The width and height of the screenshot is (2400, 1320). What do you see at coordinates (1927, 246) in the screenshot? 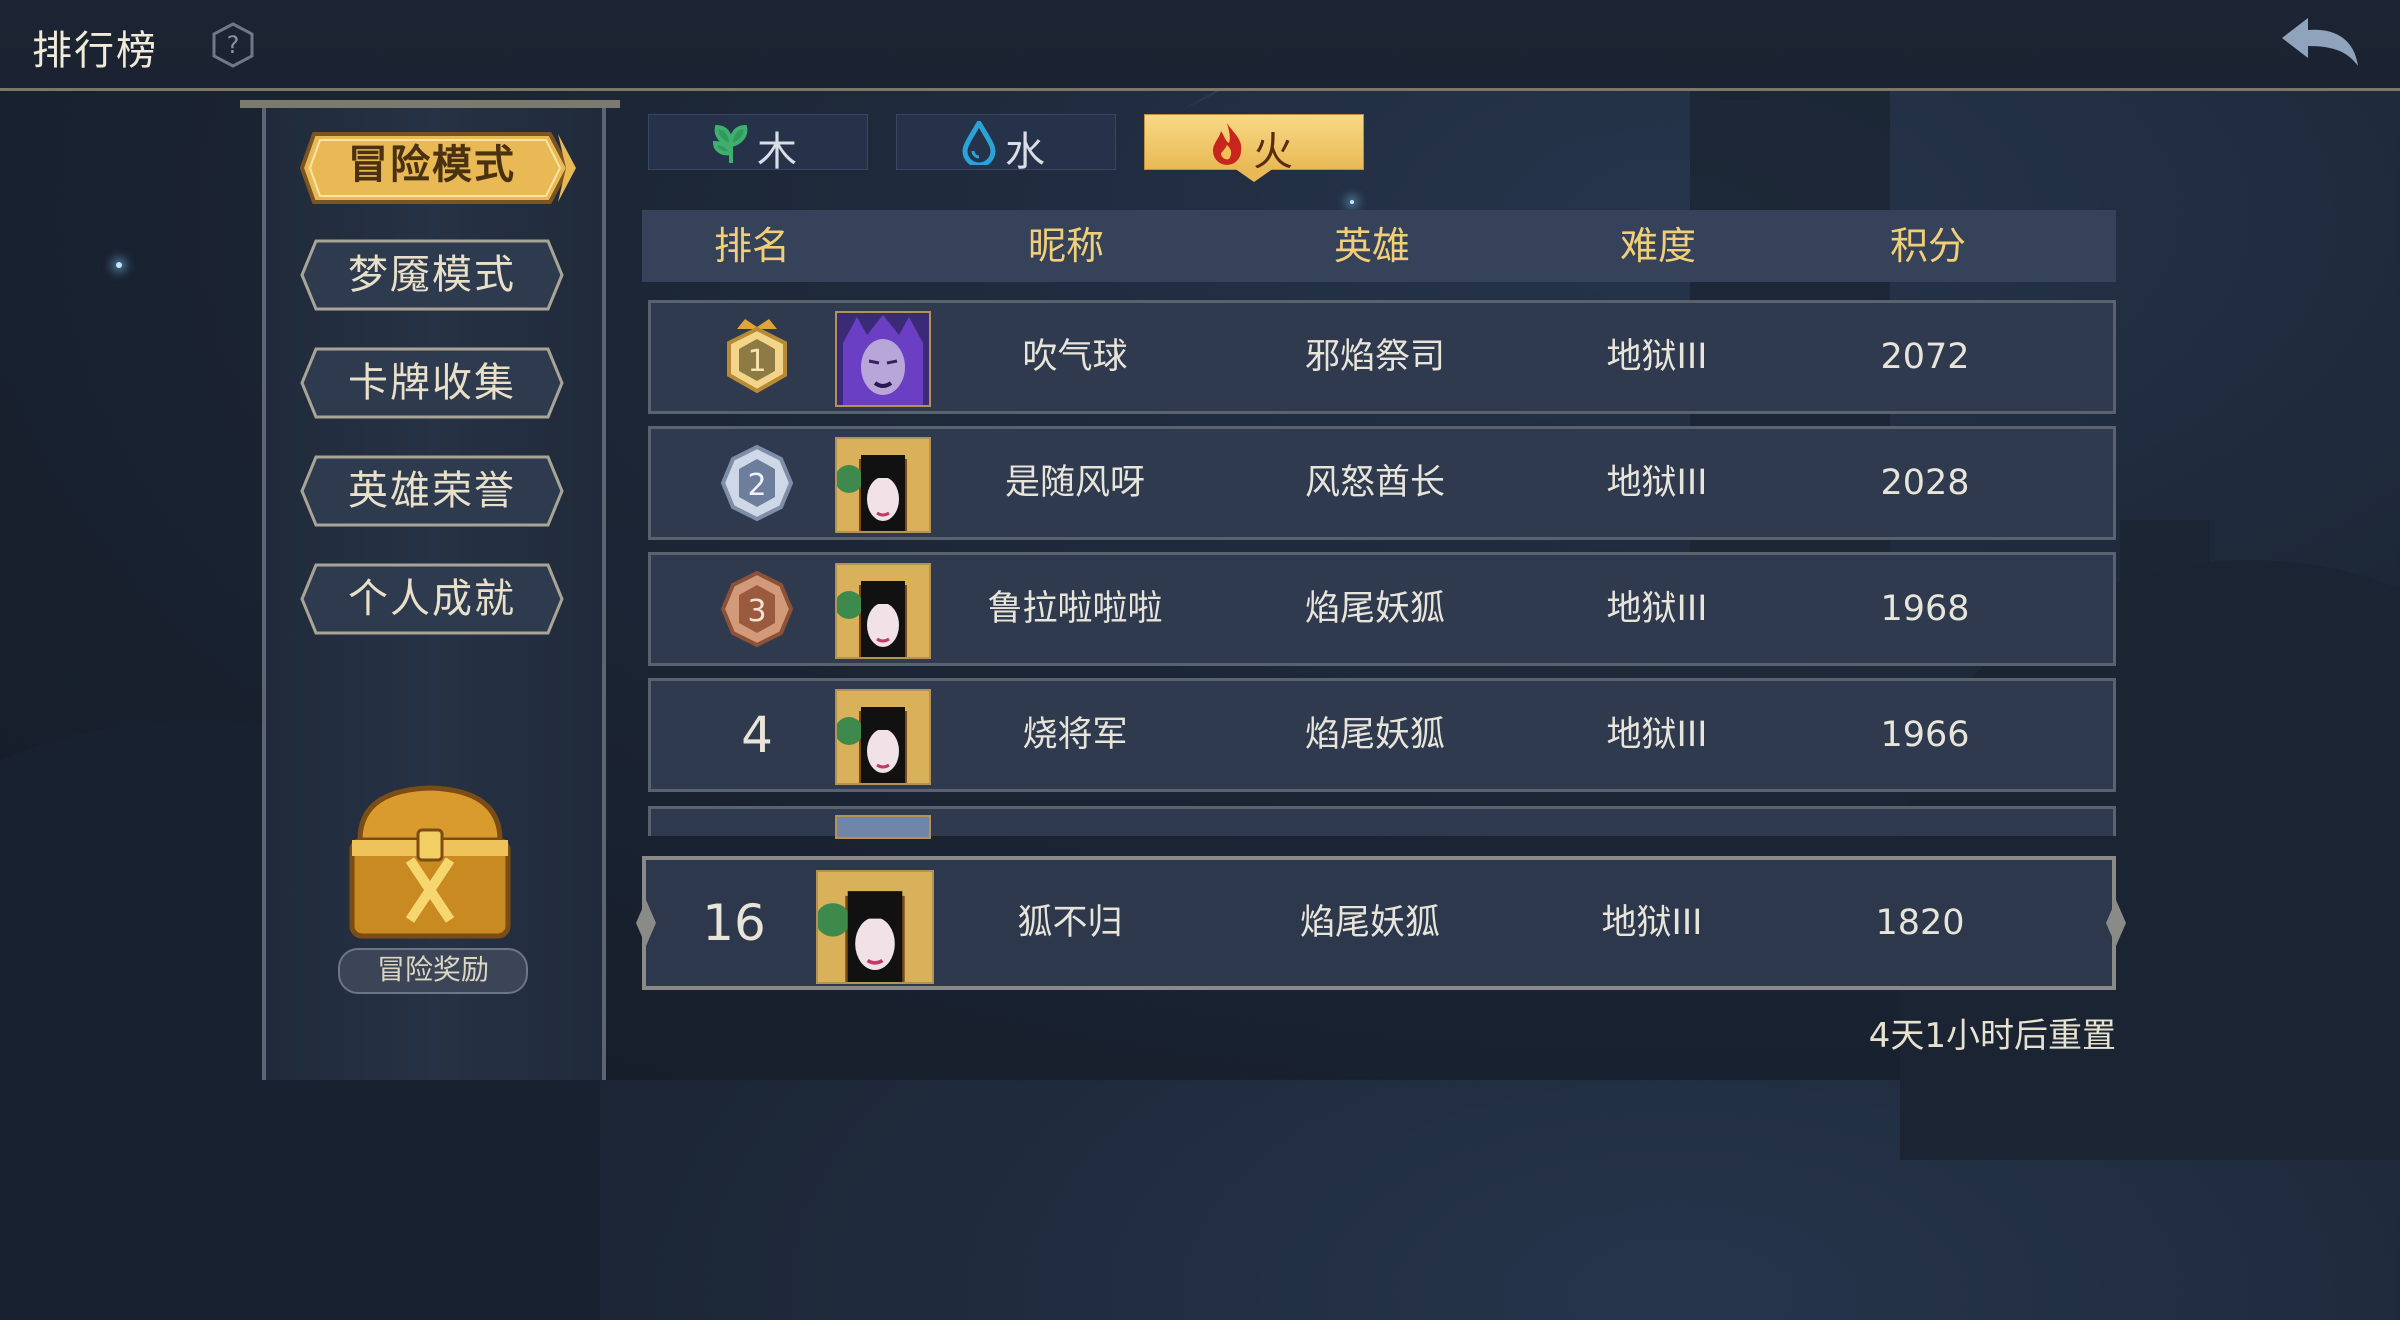
I see `column-header-score: 积分` at bounding box center [1927, 246].